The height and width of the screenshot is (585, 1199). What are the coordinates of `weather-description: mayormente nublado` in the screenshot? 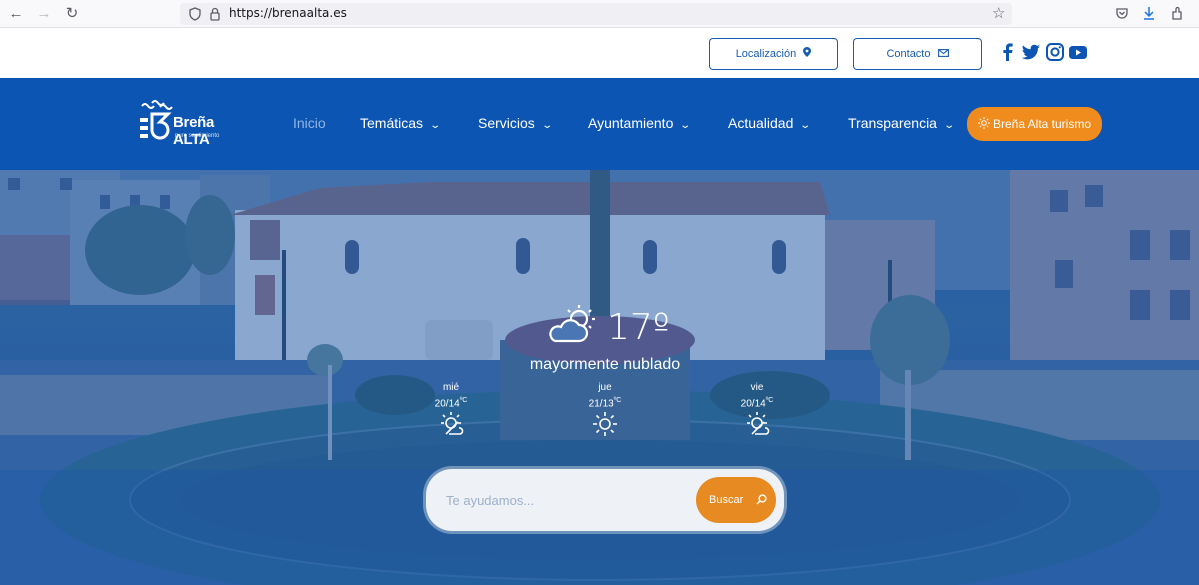 It's located at (605, 364).